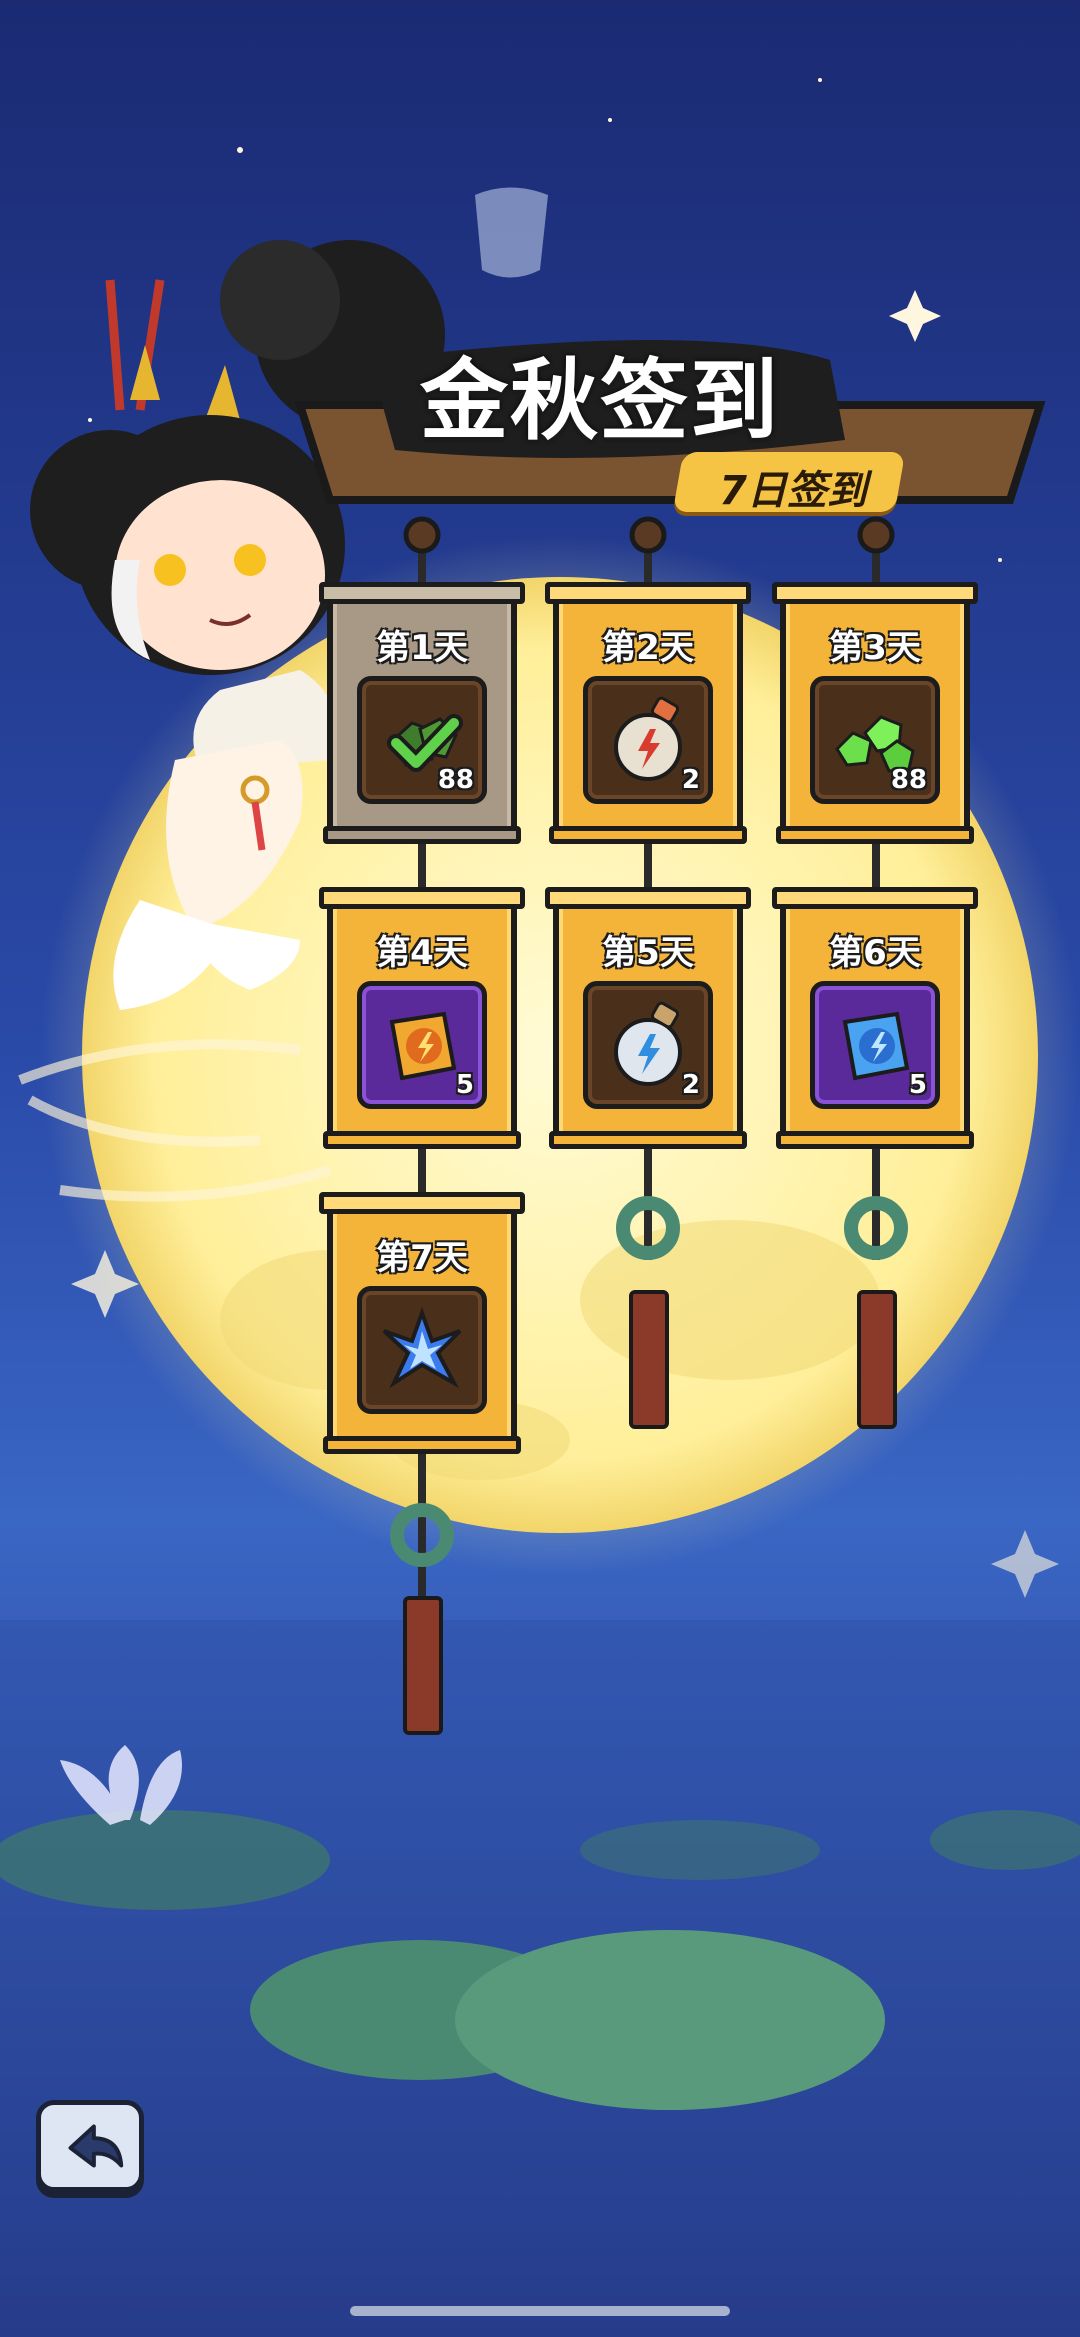  I want to click on day-card-1: 第1天 88, so click(422, 713).